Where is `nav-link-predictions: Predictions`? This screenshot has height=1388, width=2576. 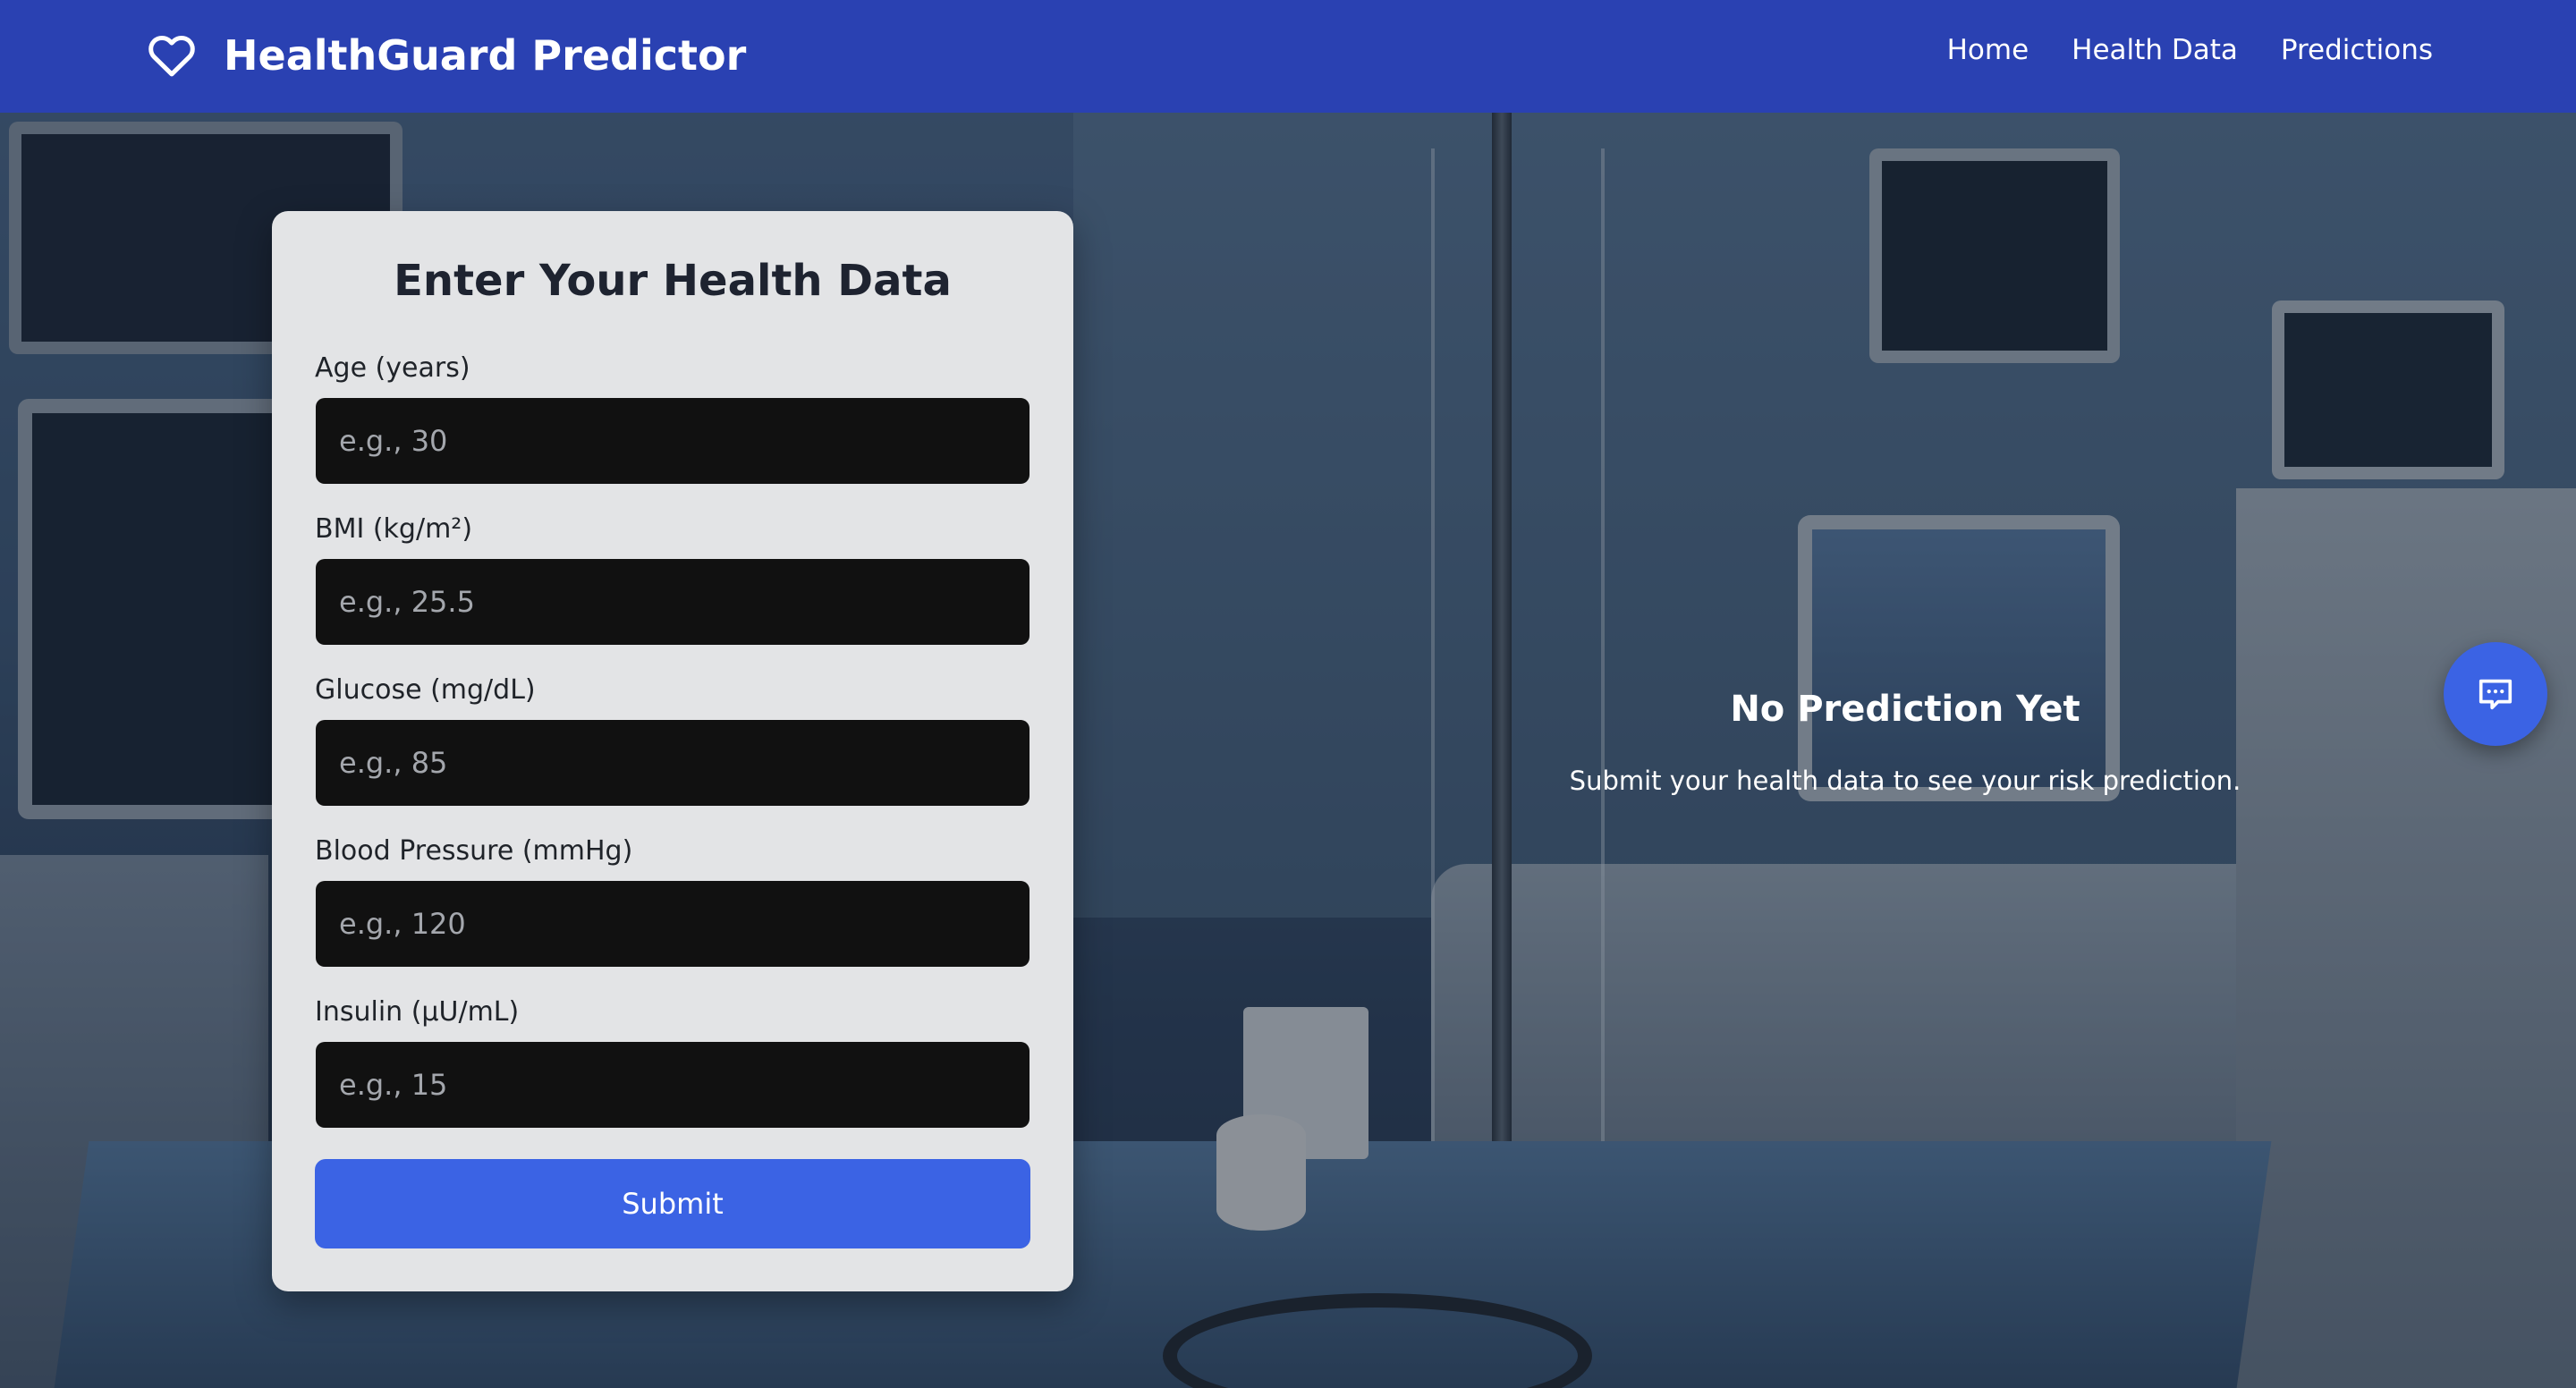
nav-link-predictions: Predictions is located at coordinates (2357, 50).